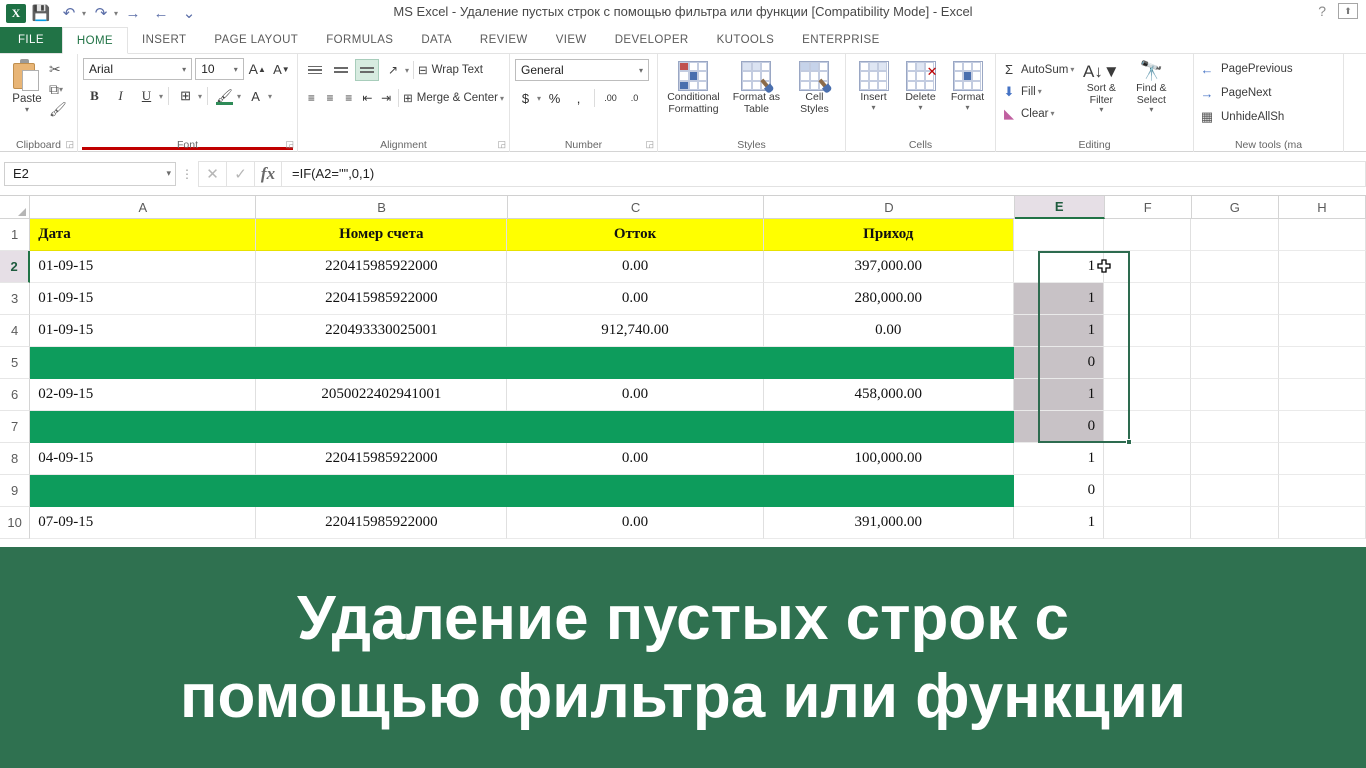 Image resolution: width=1366 pixels, height=768 pixels. What do you see at coordinates (1322, 235) in the screenshot?
I see `cell-h1` at bounding box center [1322, 235].